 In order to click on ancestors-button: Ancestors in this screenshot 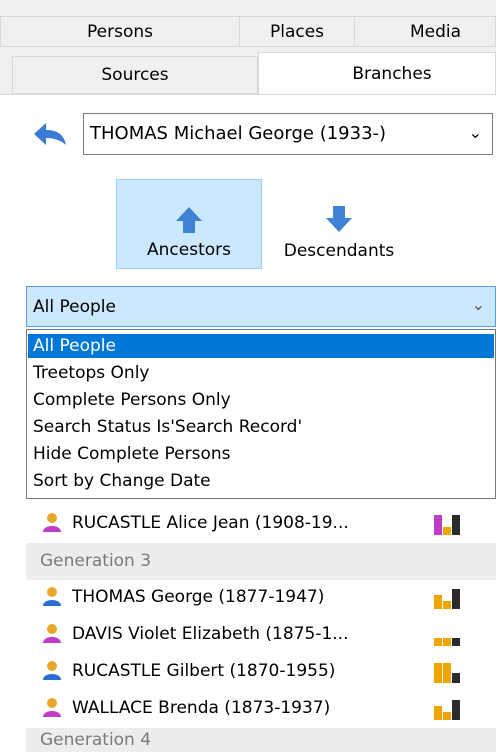, I will do `click(189, 224)`.